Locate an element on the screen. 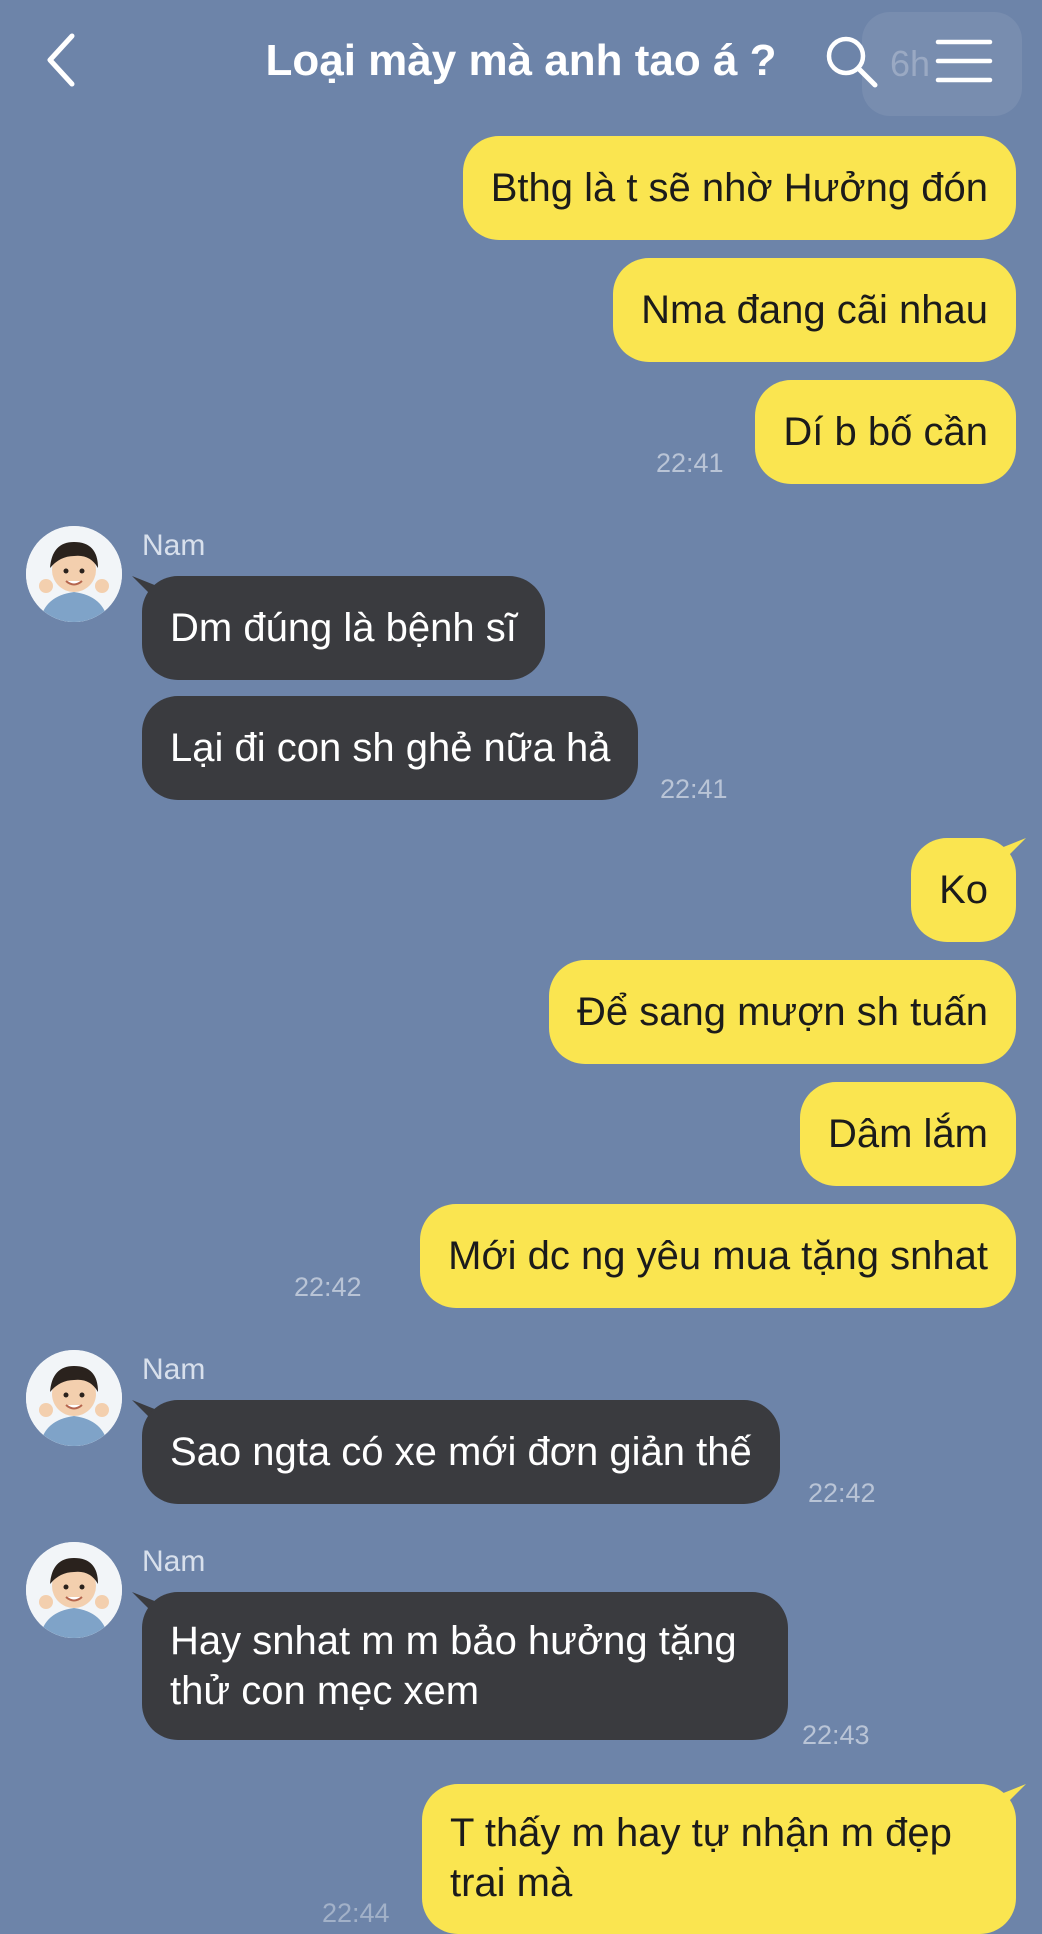 The image size is (1042, 1934). menu-icon is located at coordinates (964, 61).